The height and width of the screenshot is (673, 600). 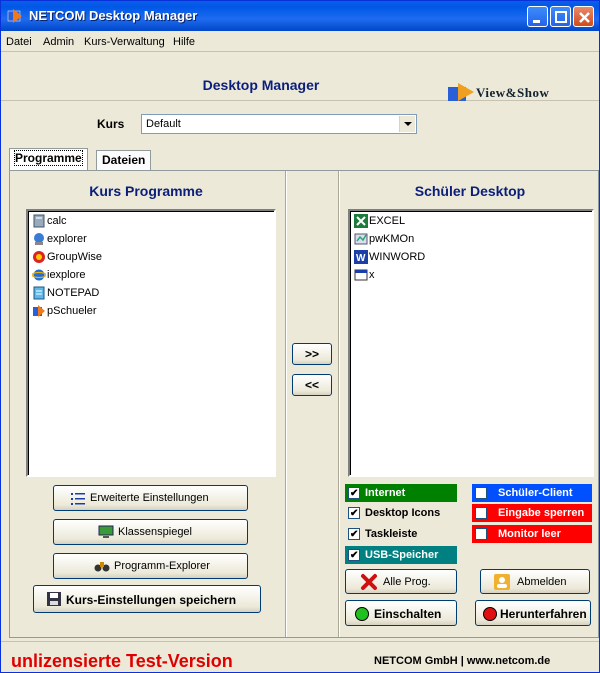 What do you see at coordinates (113, 15) in the screenshot?
I see `window-title: NETCOM Desktop Manager` at bounding box center [113, 15].